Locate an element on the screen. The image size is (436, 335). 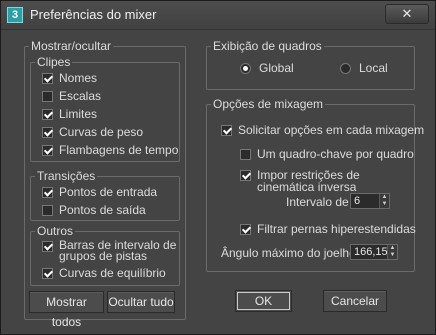
clips-title: Clipes is located at coordinates (54, 62).